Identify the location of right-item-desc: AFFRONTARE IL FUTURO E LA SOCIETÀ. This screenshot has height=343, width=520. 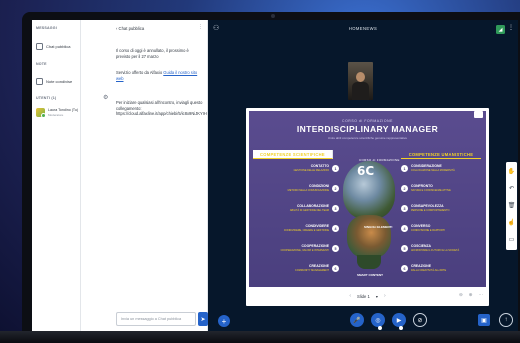
(435, 250).